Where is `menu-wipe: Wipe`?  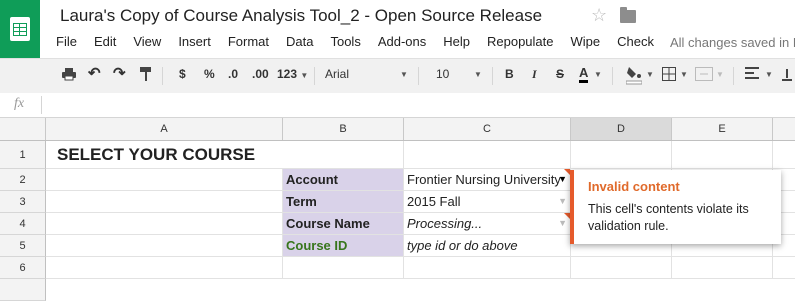 menu-wipe: Wipe is located at coordinates (586, 43).